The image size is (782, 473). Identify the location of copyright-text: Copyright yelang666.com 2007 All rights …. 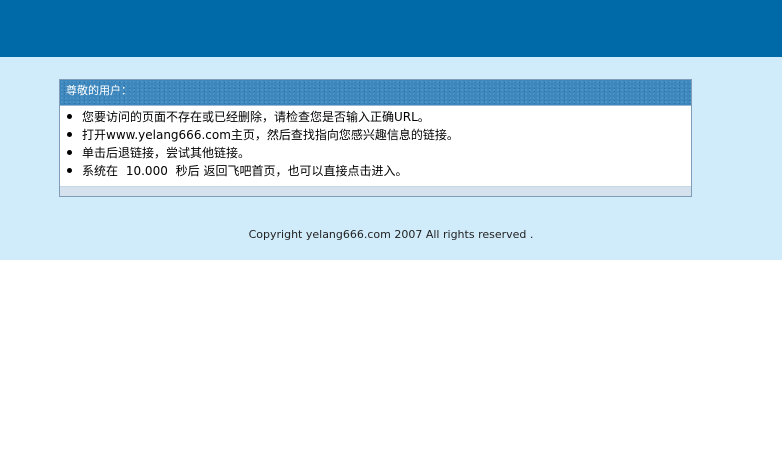
(391, 234).